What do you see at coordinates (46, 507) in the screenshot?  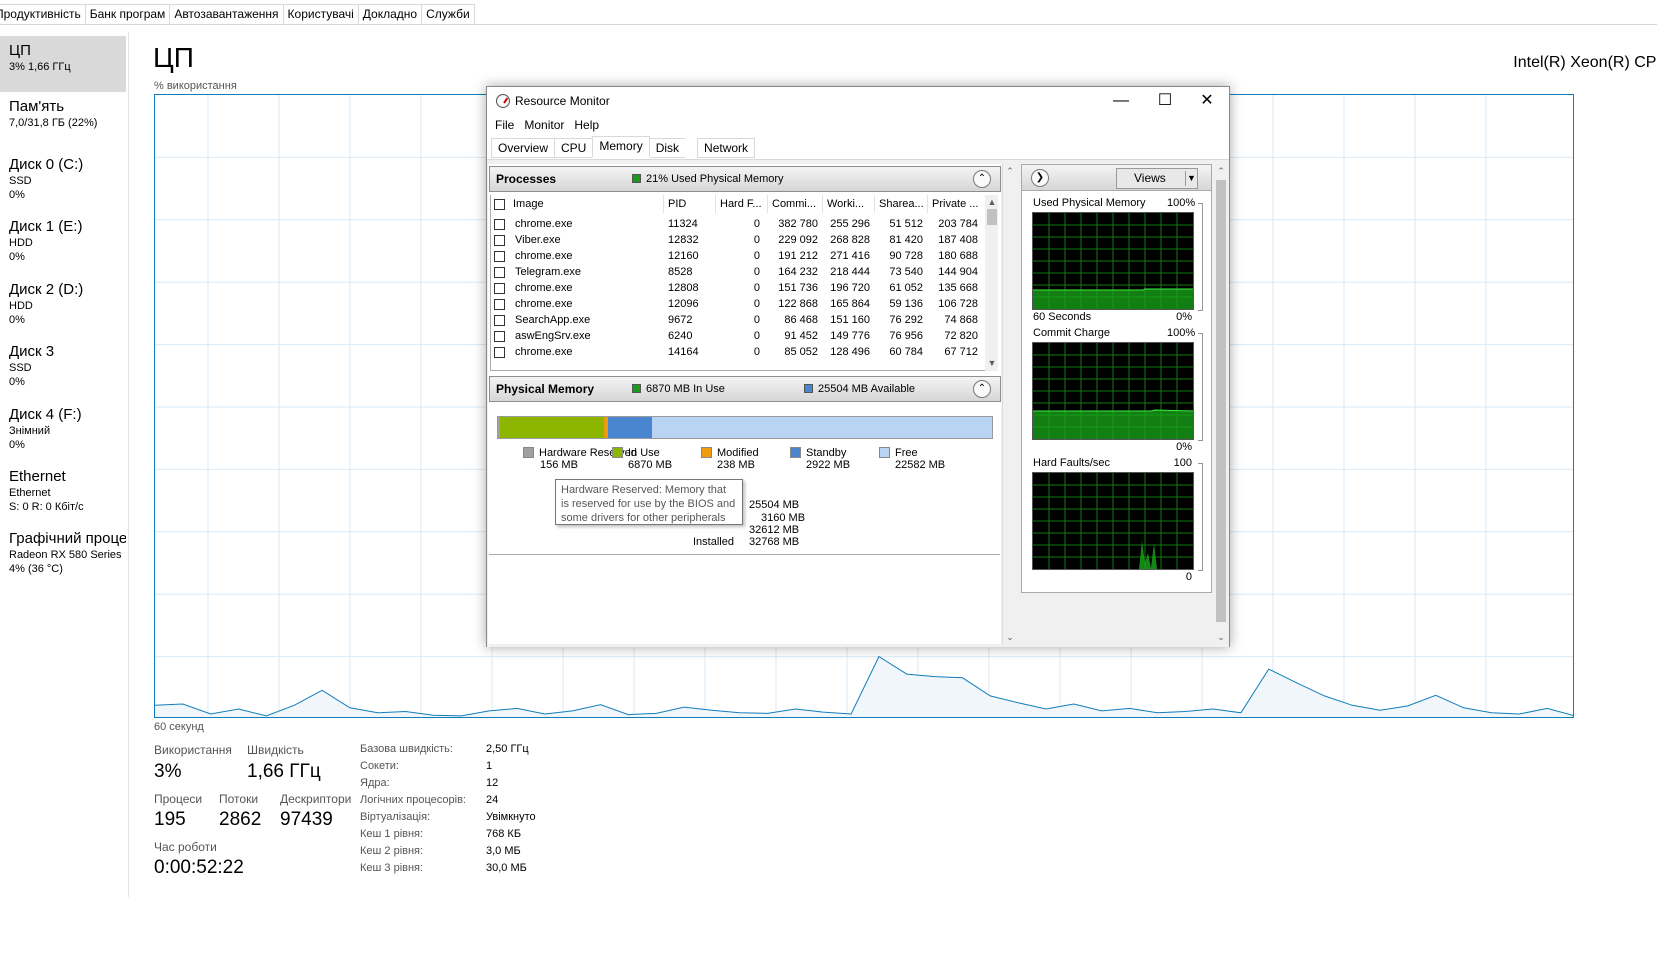 I see `sidebar-item-detail: S: 0 R: 0 Кбіт/с` at bounding box center [46, 507].